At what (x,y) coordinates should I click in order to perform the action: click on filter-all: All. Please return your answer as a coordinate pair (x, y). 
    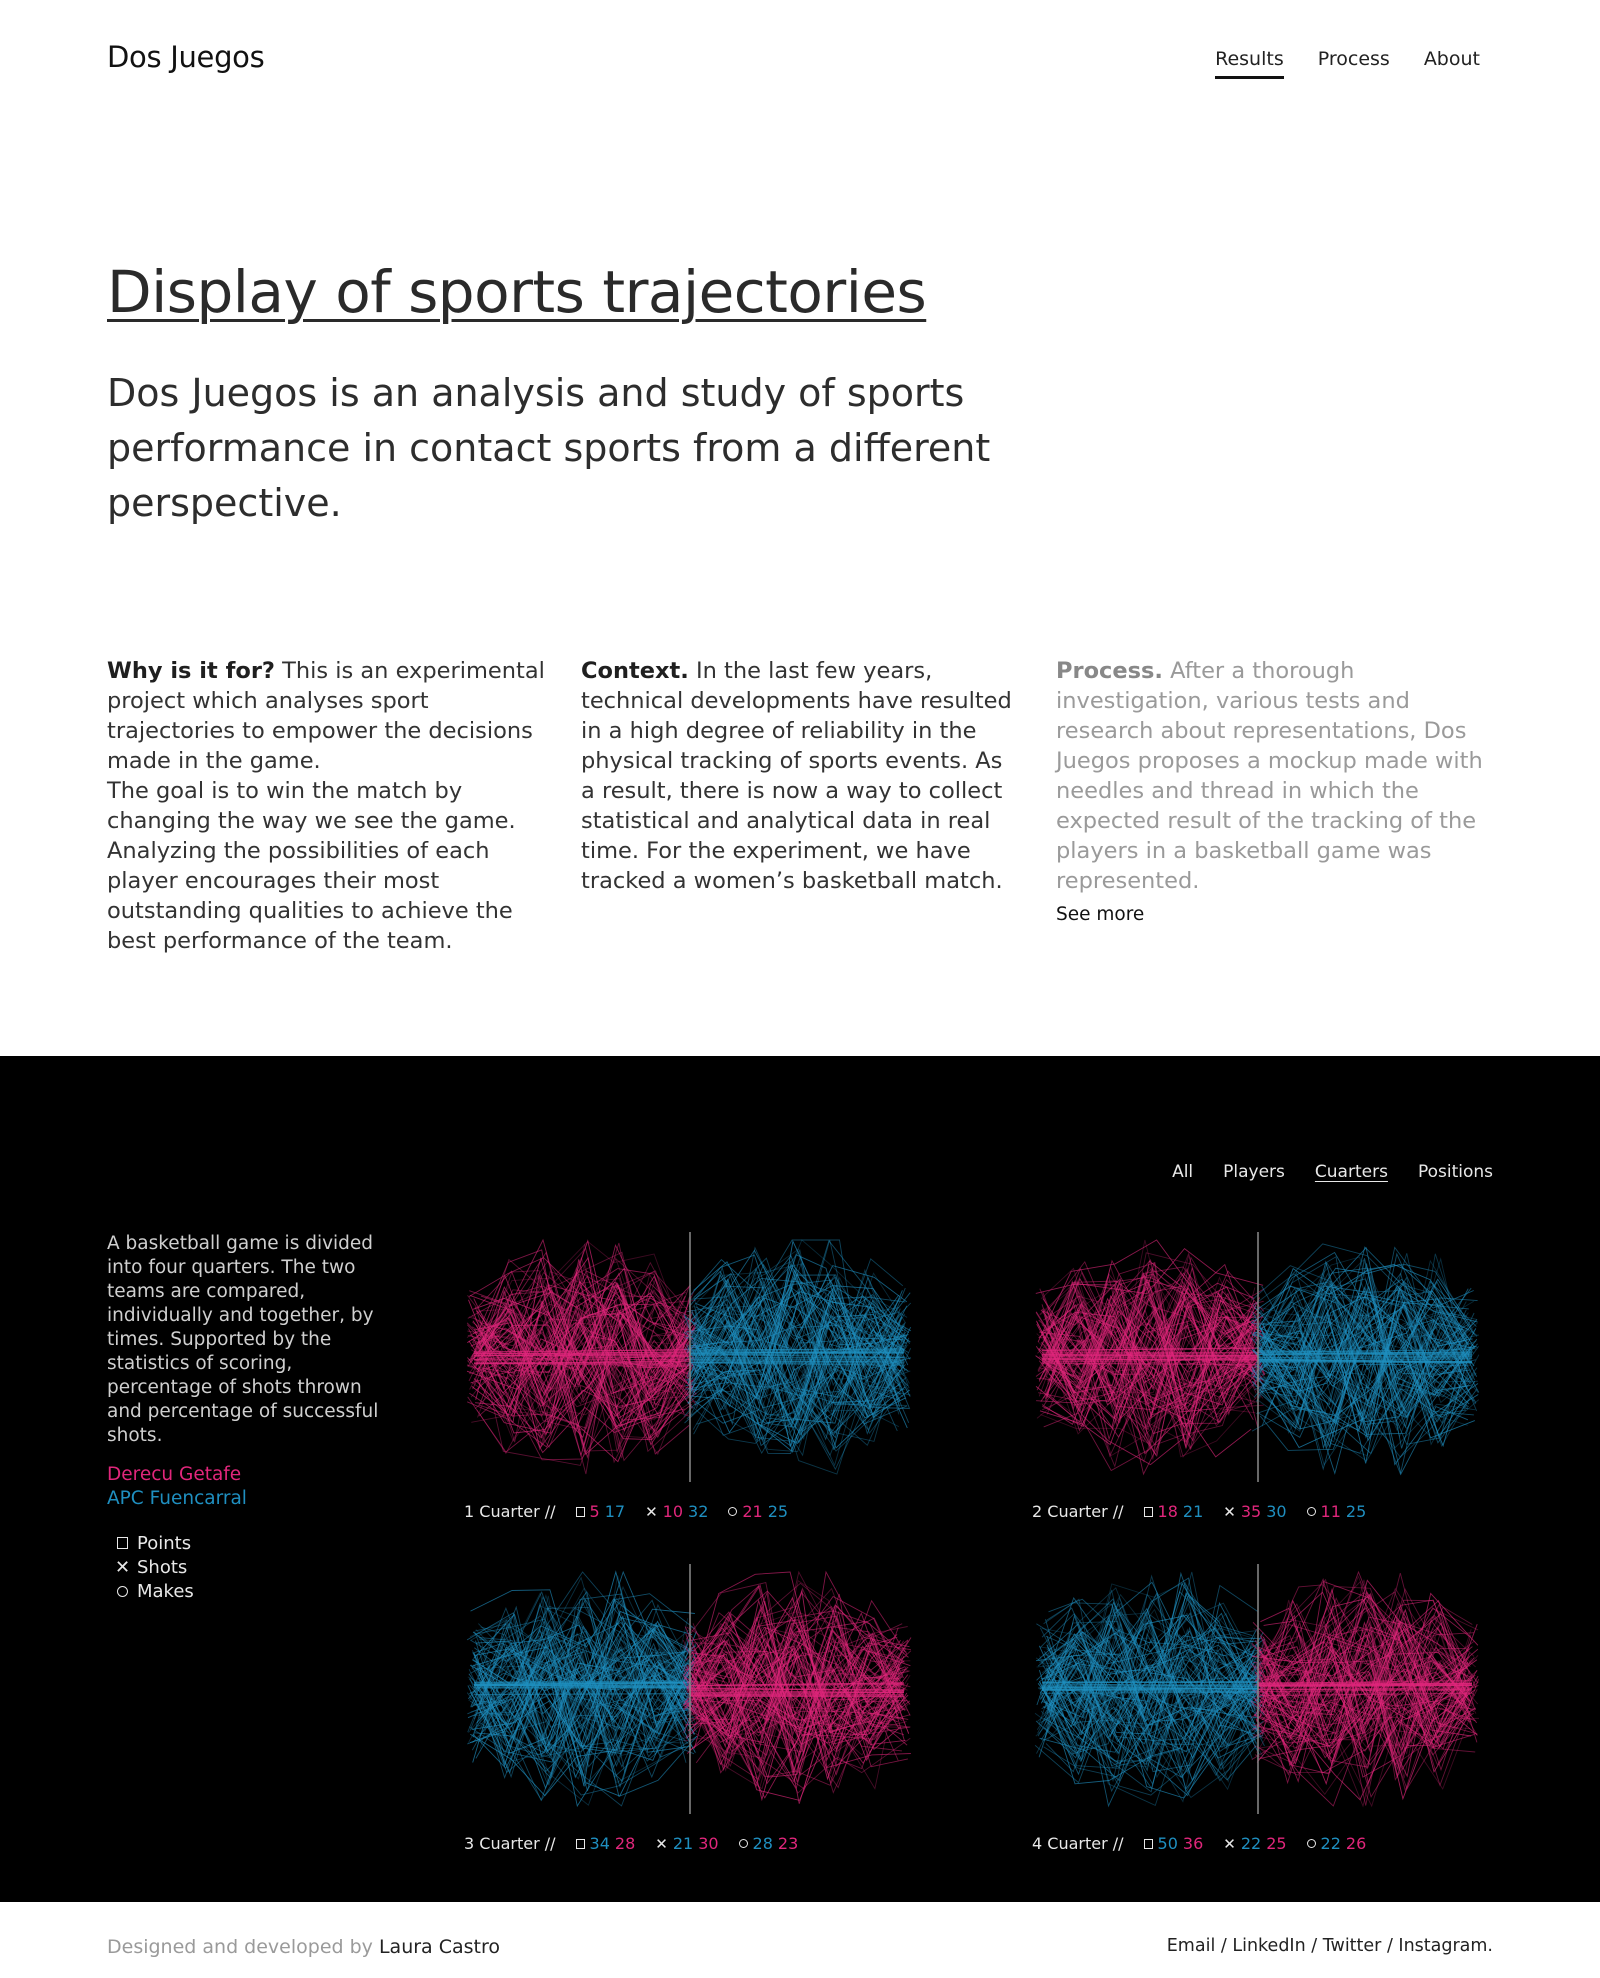
    Looking at the image, I should click on (1182, 1172).